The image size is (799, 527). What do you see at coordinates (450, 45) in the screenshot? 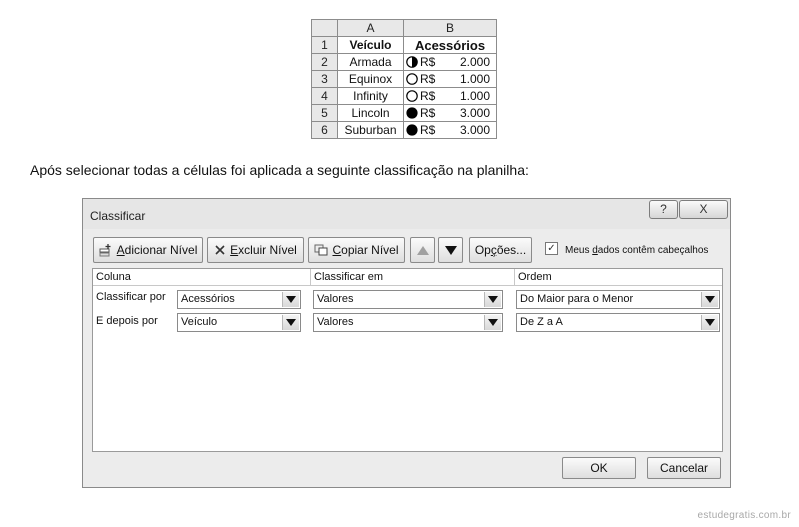
I see `cell-accessories-header: Acessórios` at bounding box center [450, 45].